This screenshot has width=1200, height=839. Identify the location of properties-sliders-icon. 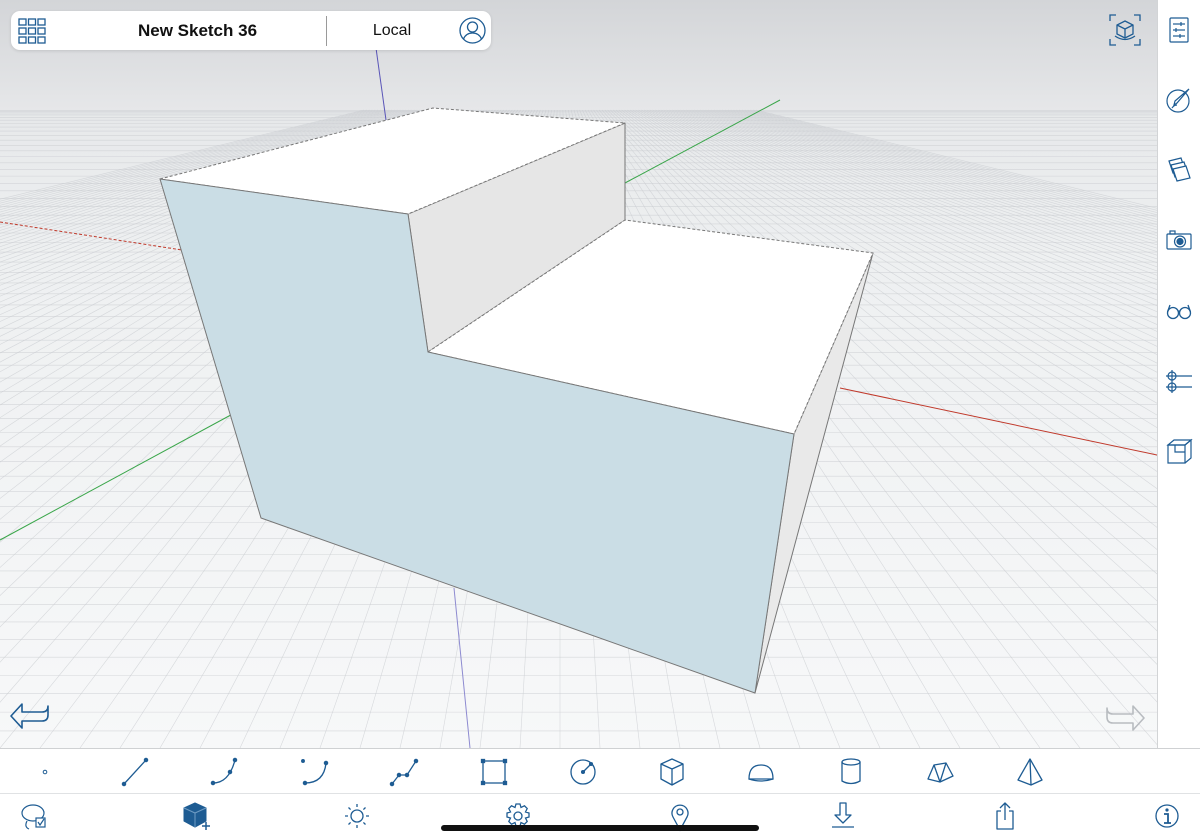
(1179, 30).